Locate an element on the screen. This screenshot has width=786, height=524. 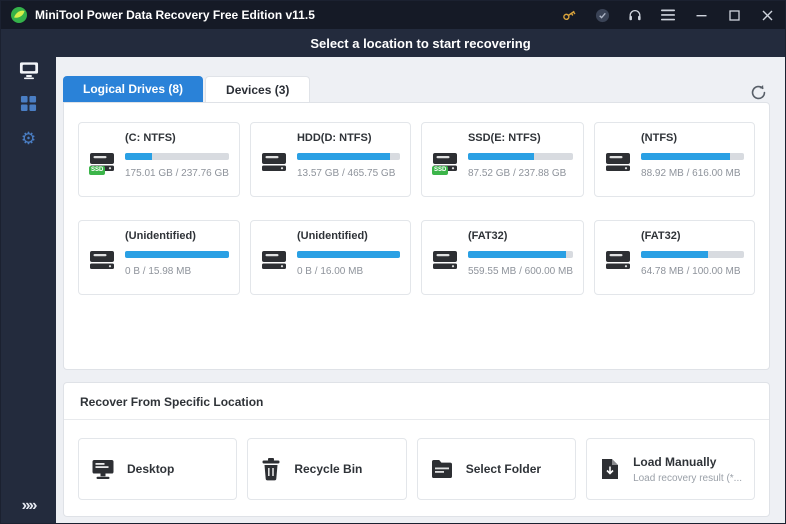
drive-card-c: (C: NTFS) SSD 175.01 GB / 237.76 GB is located at coordinates (159, 159).